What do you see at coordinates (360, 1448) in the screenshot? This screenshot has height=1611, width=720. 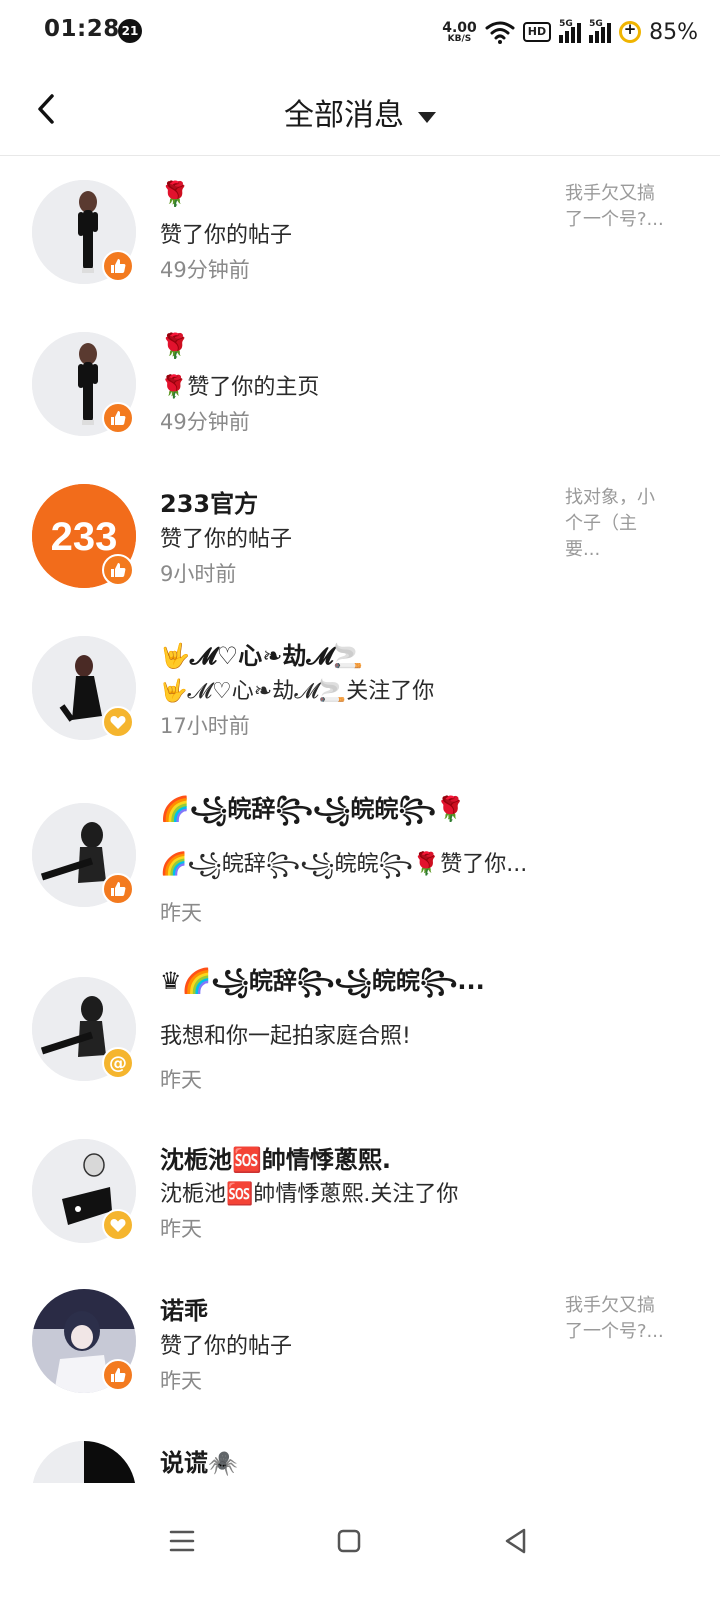 I see `list-item: 说谎🕷️` at bounding box center [360, 1448].